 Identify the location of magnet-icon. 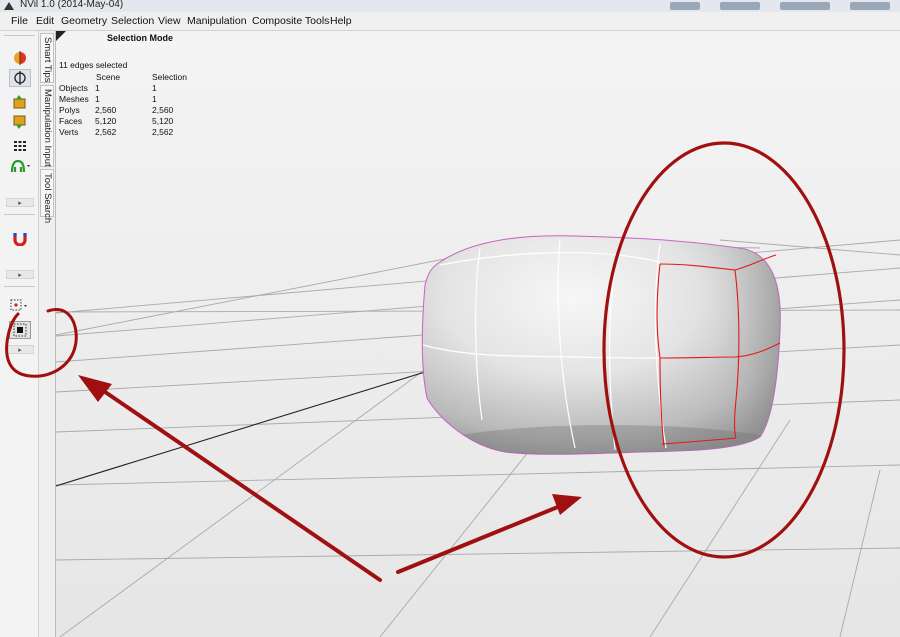
(20, 239).